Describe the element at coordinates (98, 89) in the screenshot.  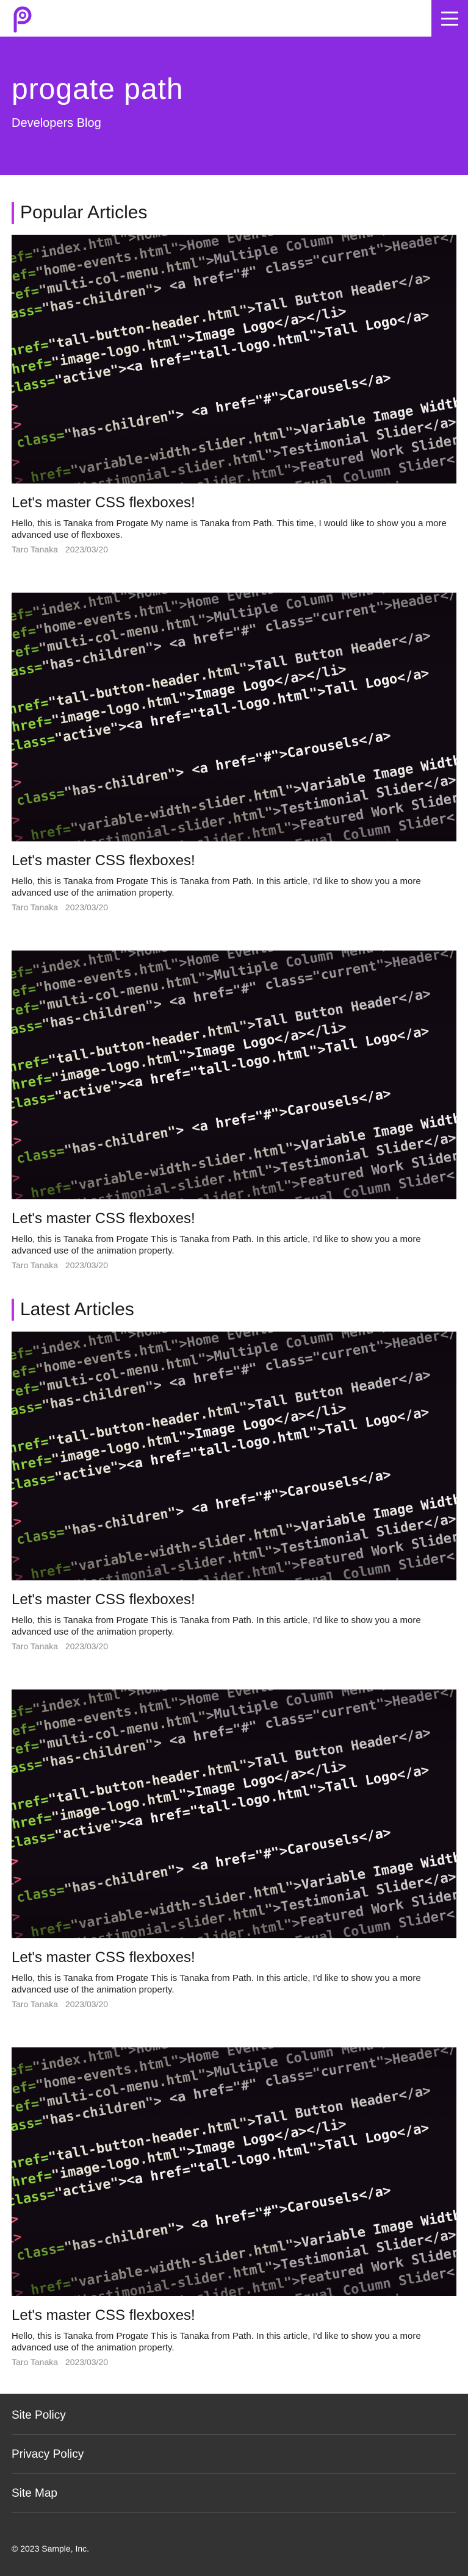
I see `site-title: progate path` at that location.